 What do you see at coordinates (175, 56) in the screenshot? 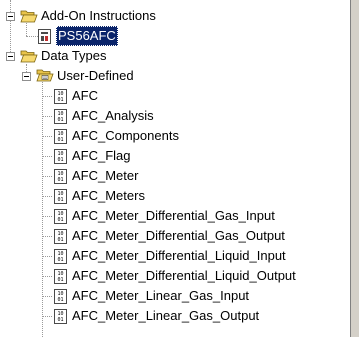
I see `tree-node-data-types: Data Types` at bounding box center [175, 56].